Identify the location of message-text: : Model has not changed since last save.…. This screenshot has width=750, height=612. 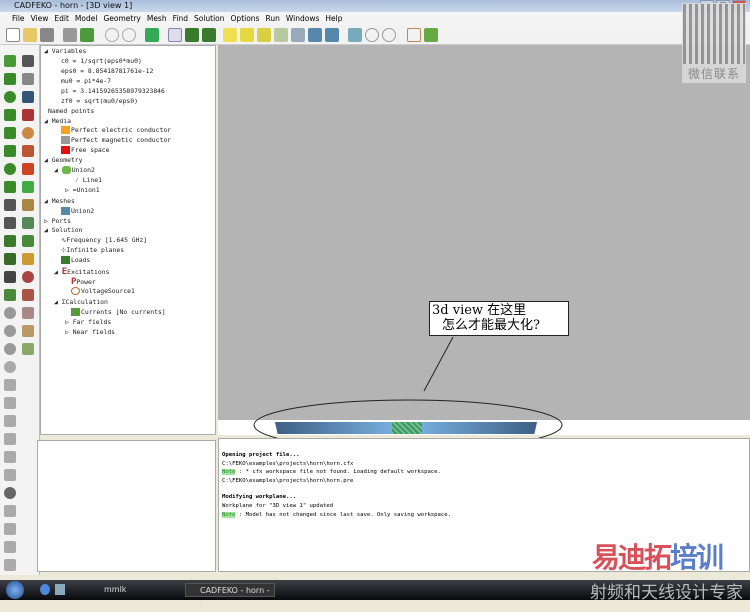
(343, 514).